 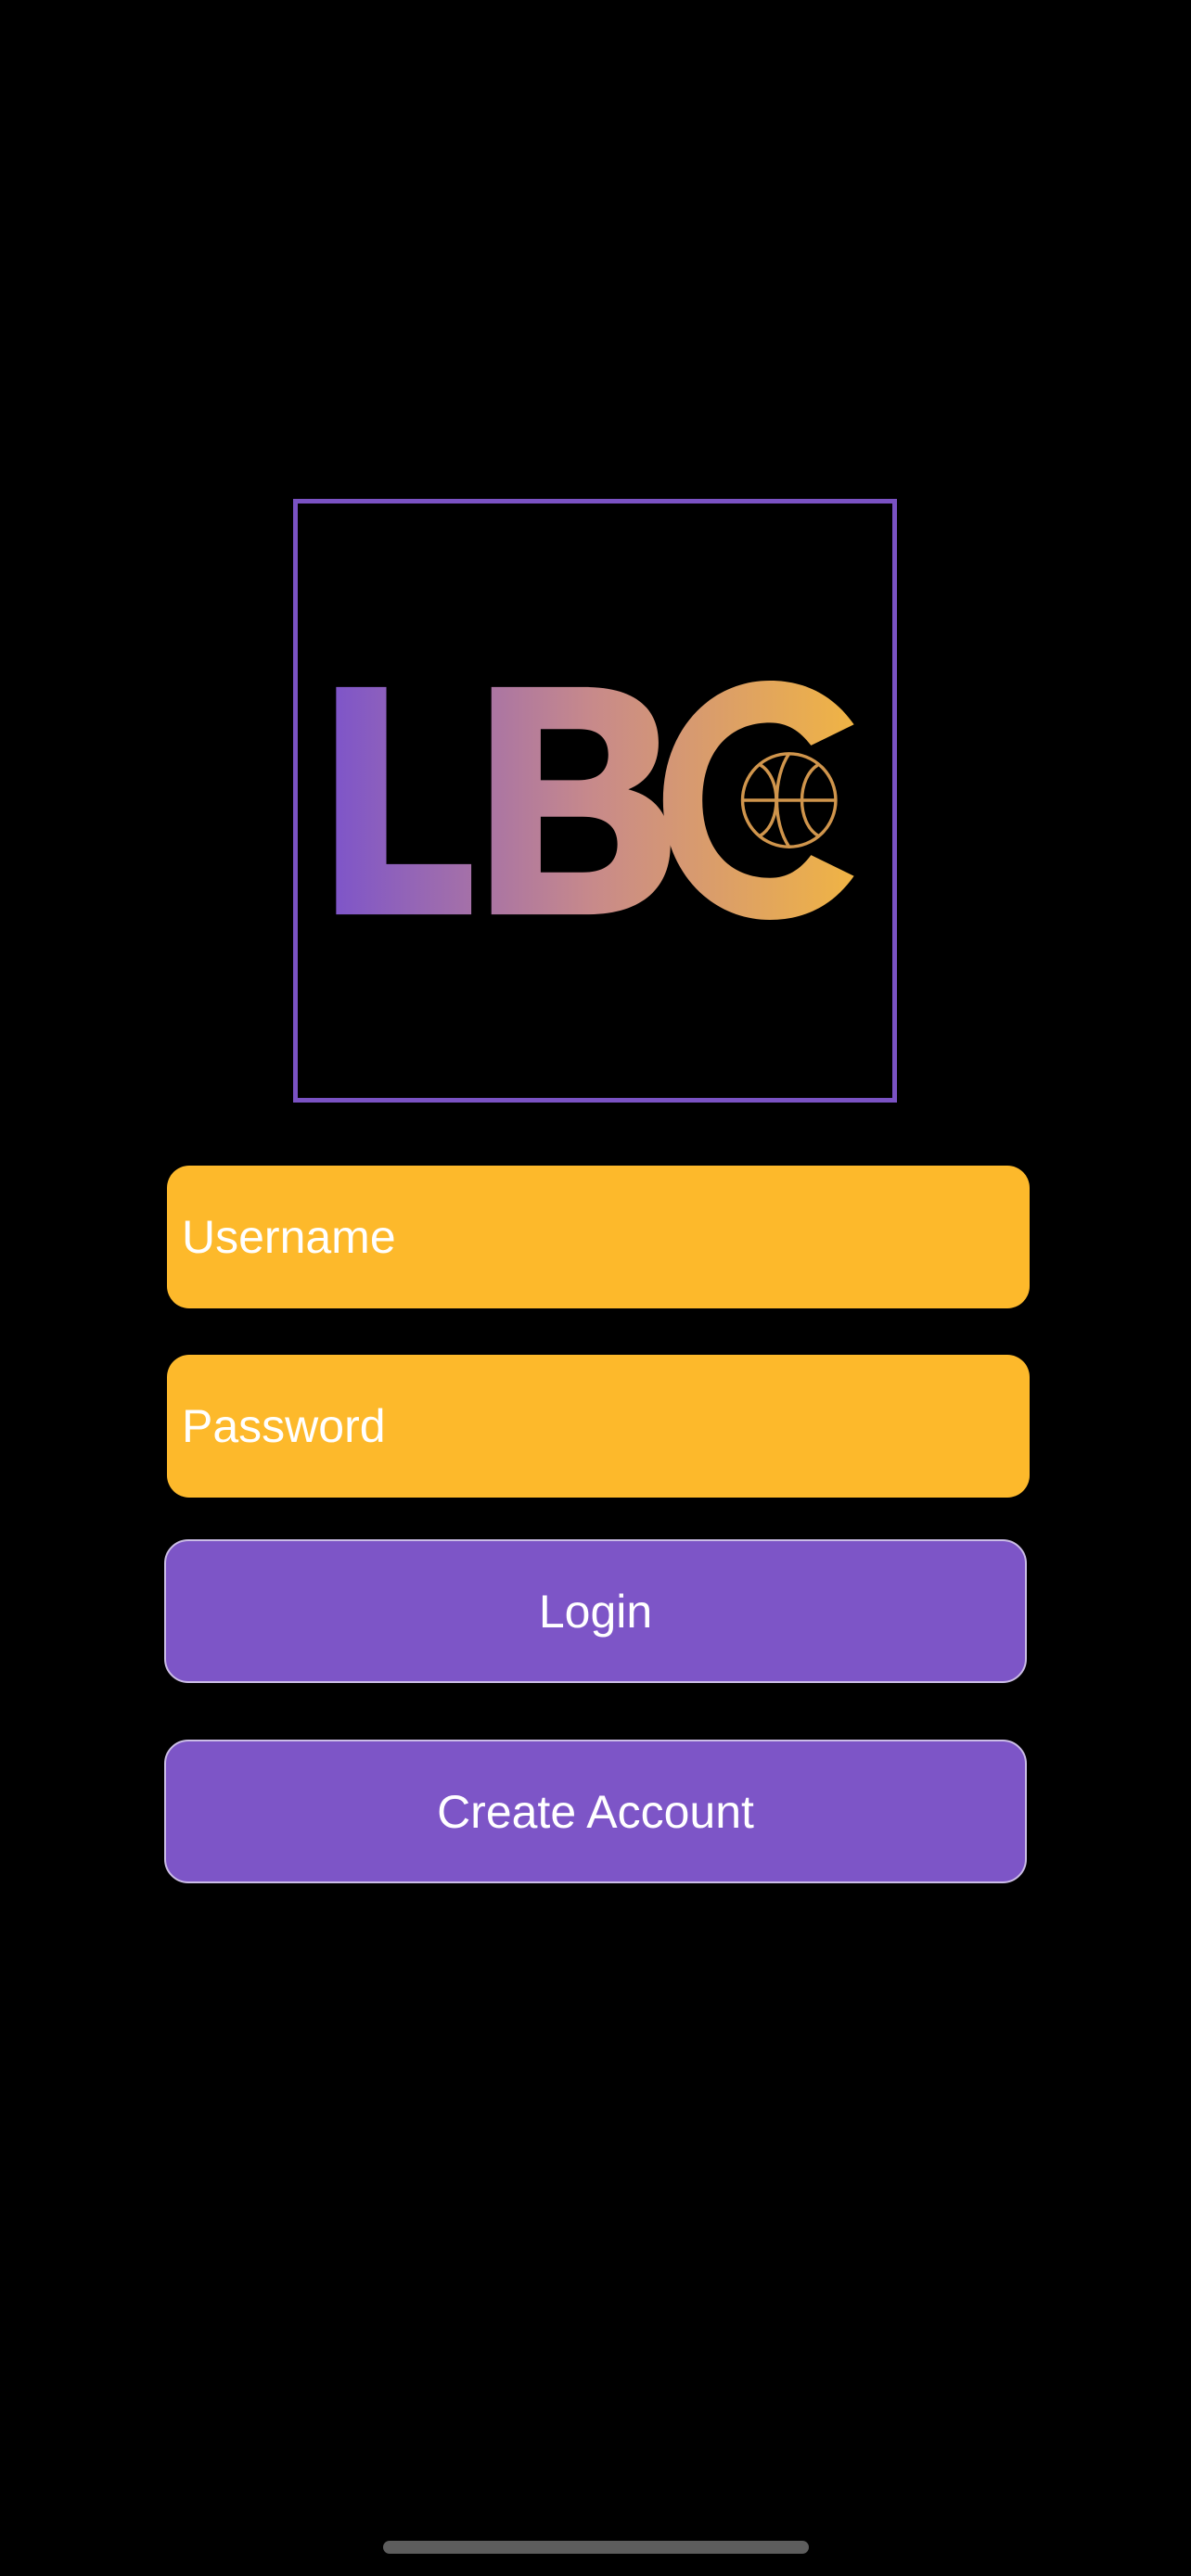 What do you see at coordinates (598, 1237) in the screenshot?
I see `username-field` at bounding box center [598, 1237].